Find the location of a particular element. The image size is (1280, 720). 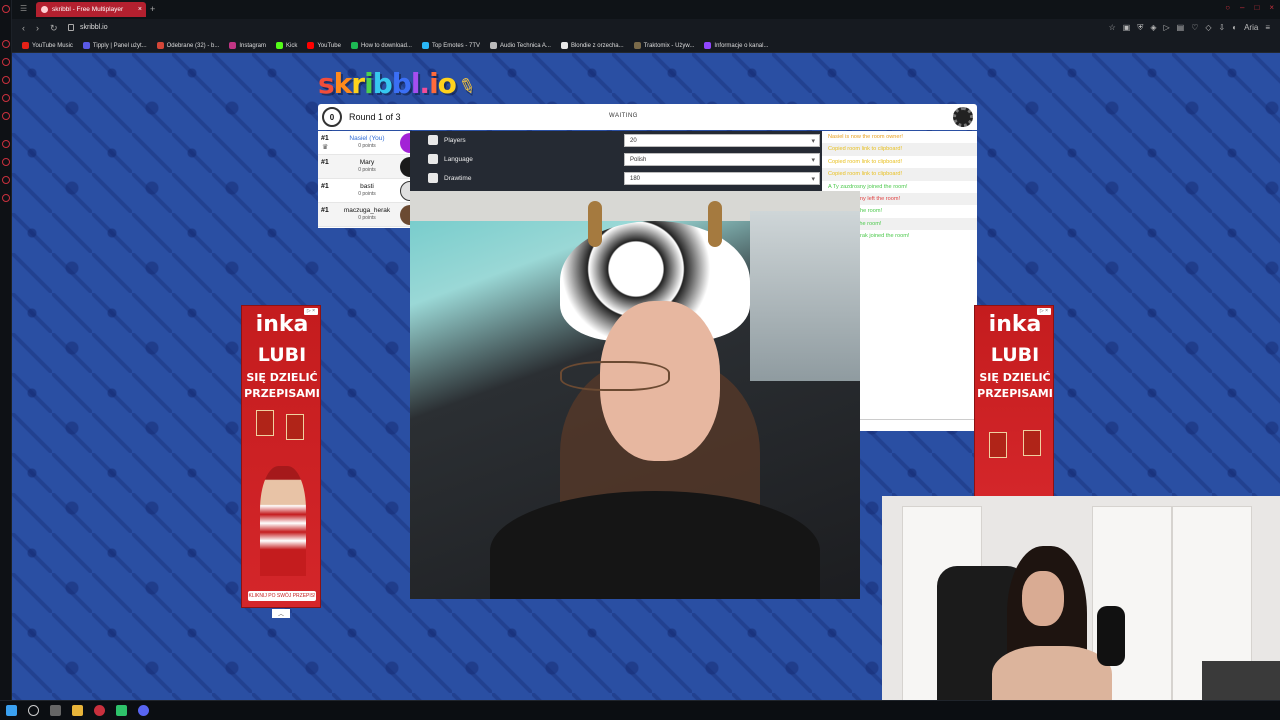

skribbl-logo: s k r i b b l. i o ✎ is located at coordinates (398, 83).